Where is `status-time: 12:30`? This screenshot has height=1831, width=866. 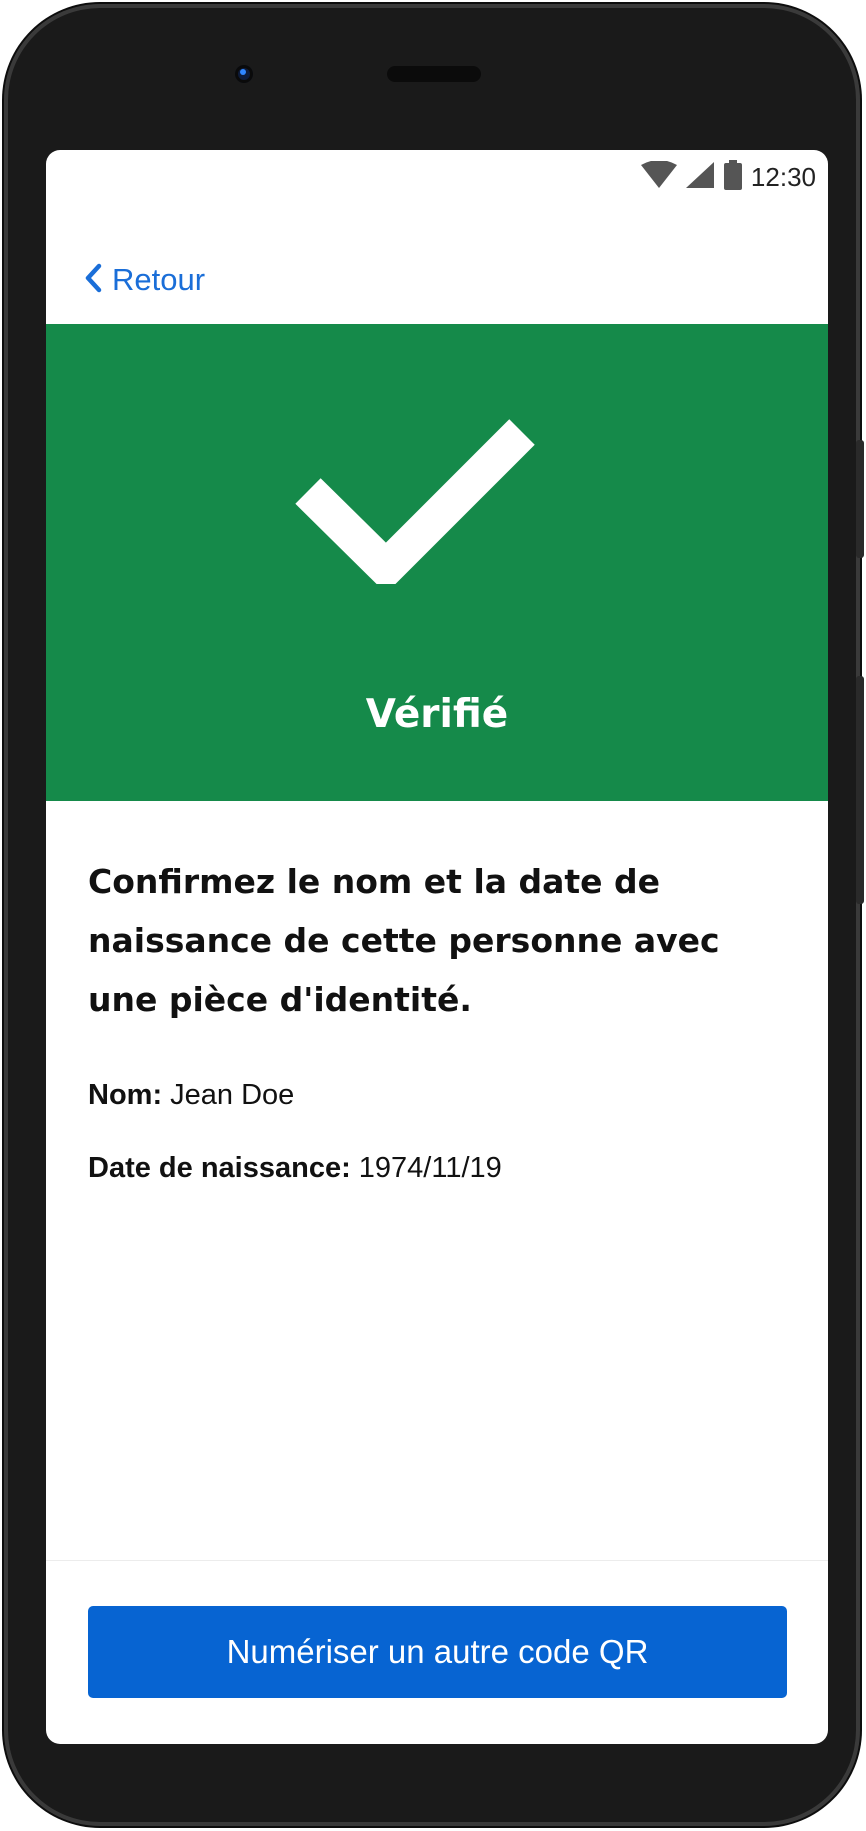
status-time: 12:30 is located at coordinates (783, 177).